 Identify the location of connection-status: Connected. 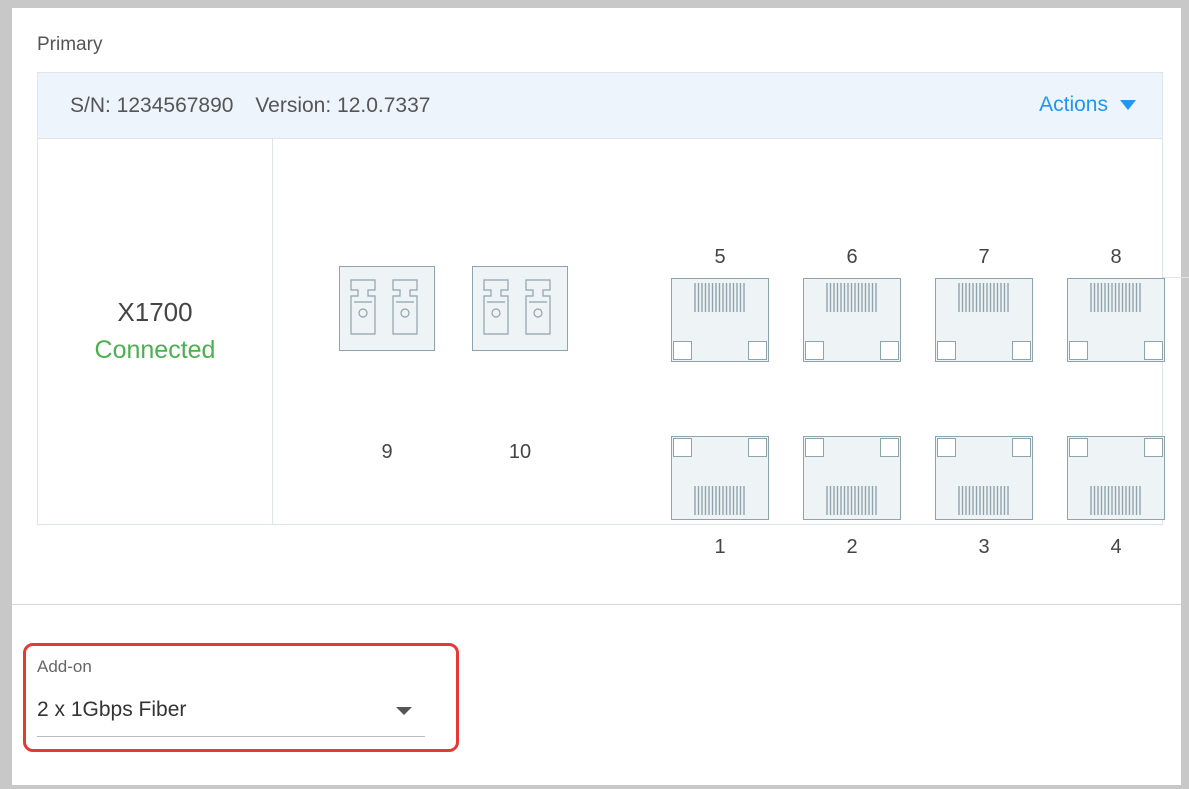
(155, 350).